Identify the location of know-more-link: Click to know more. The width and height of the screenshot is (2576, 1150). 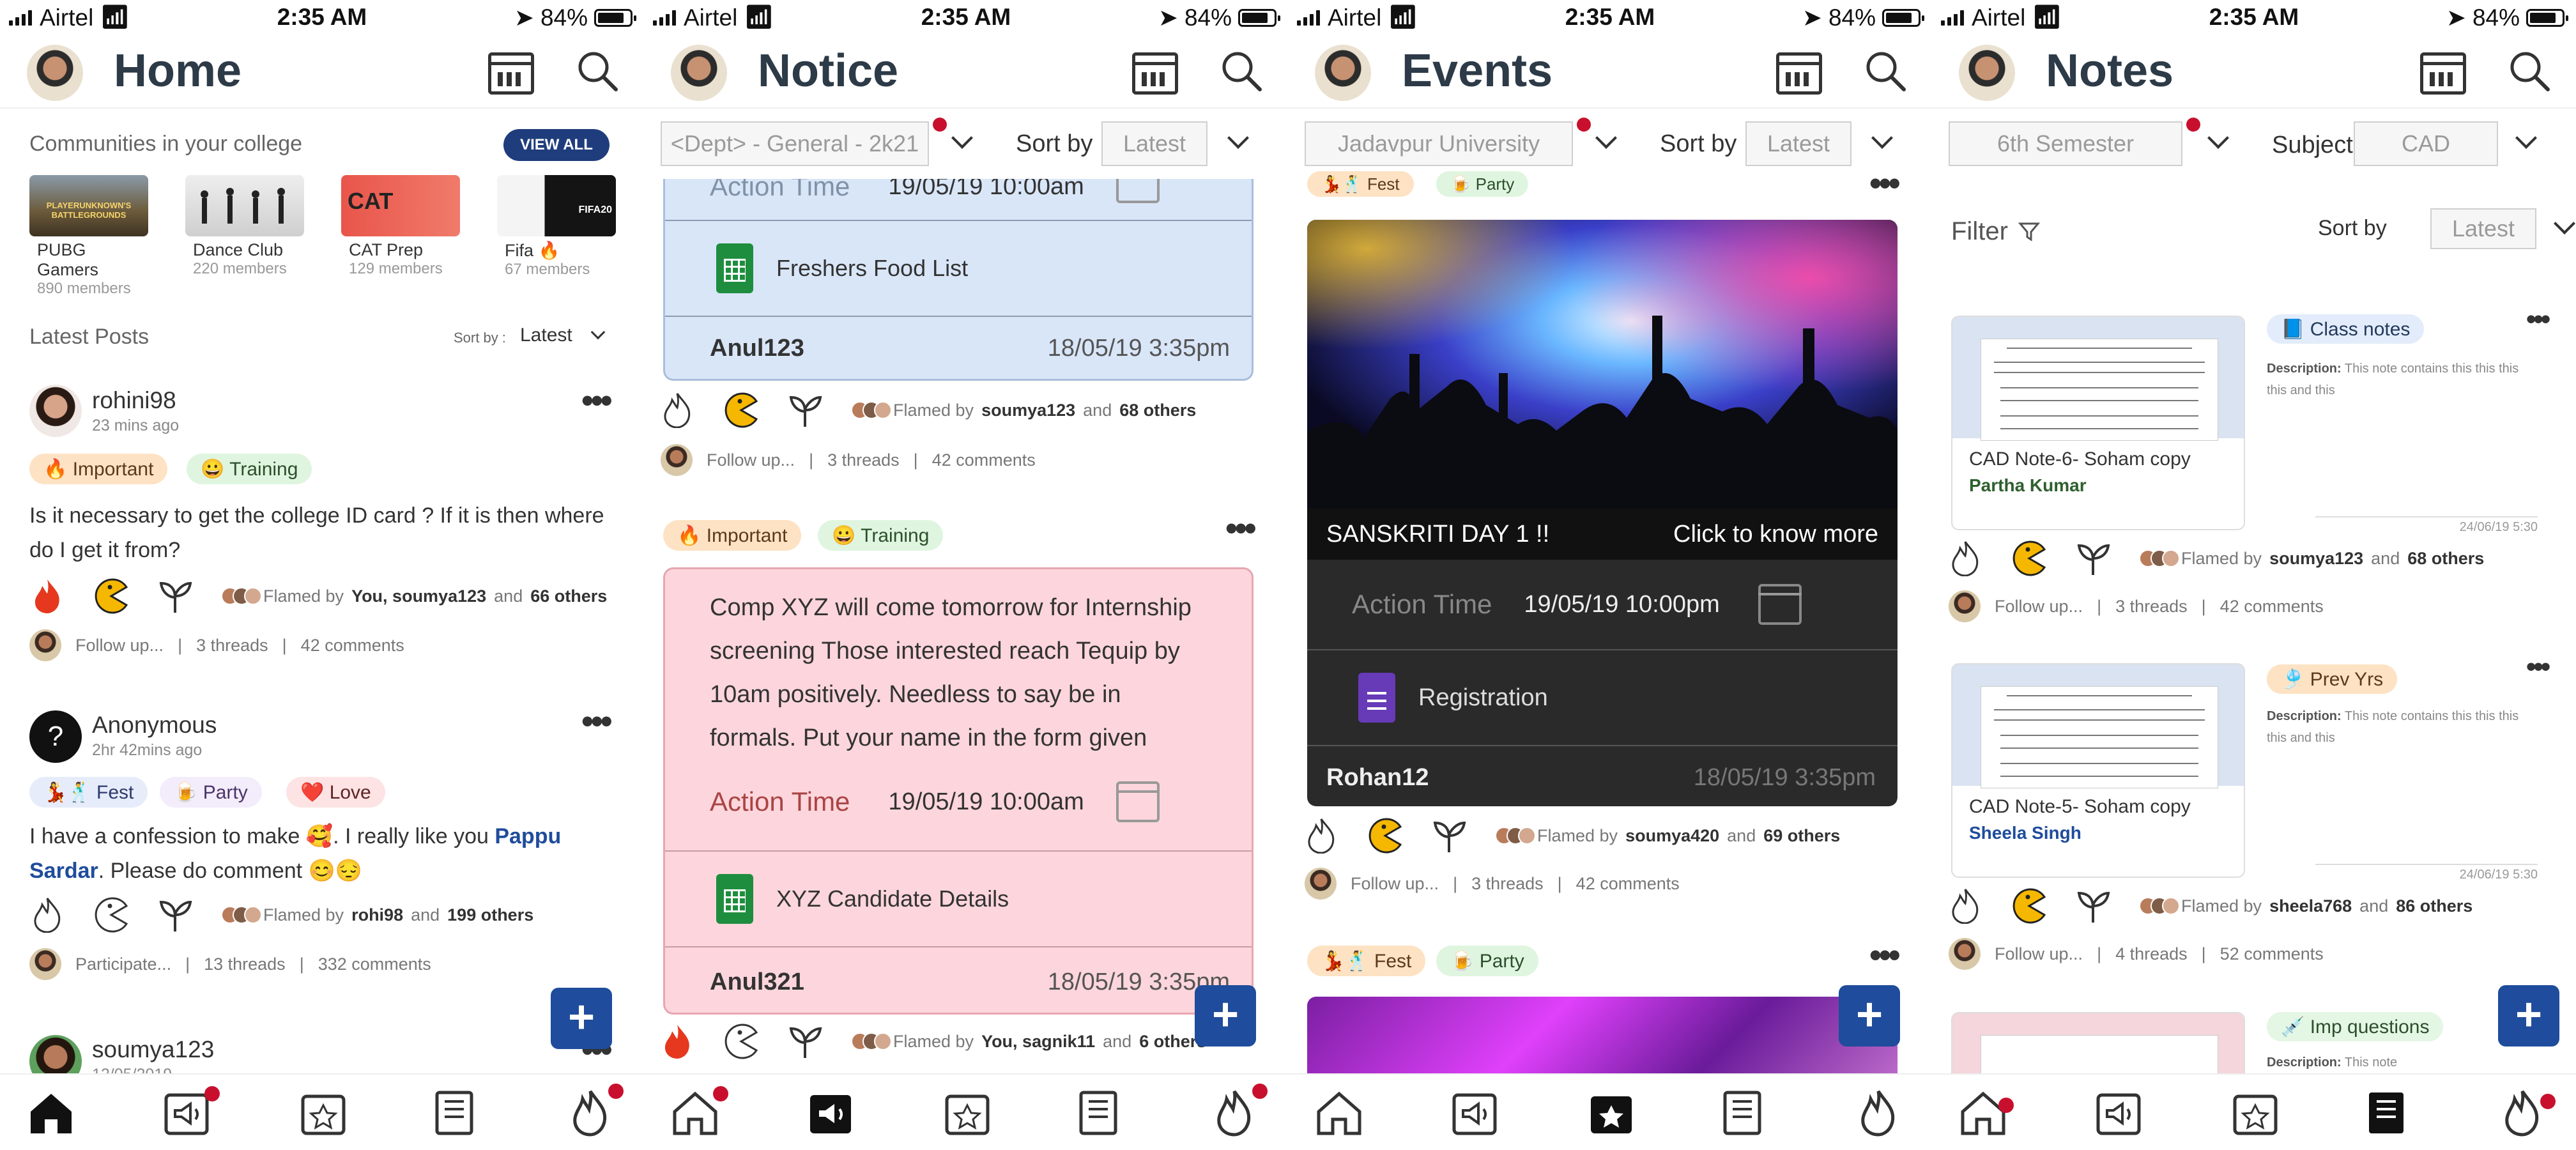
(1775, 534).